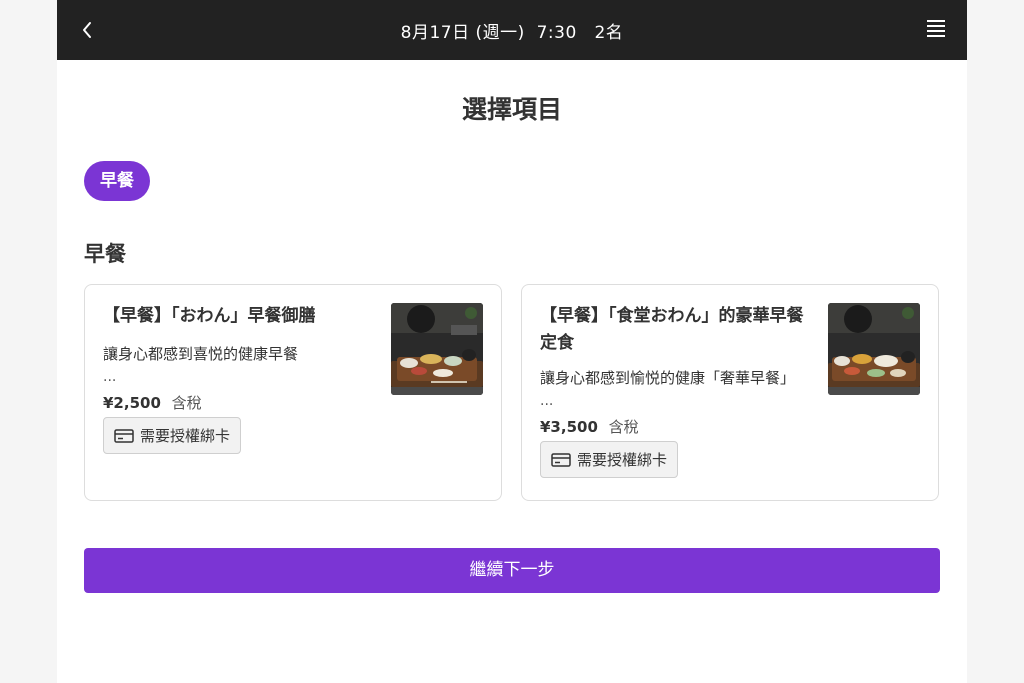  I want to click on item-name: 【早餐】「食堂おわん」的豪華早餐定食, so click(672, 329).